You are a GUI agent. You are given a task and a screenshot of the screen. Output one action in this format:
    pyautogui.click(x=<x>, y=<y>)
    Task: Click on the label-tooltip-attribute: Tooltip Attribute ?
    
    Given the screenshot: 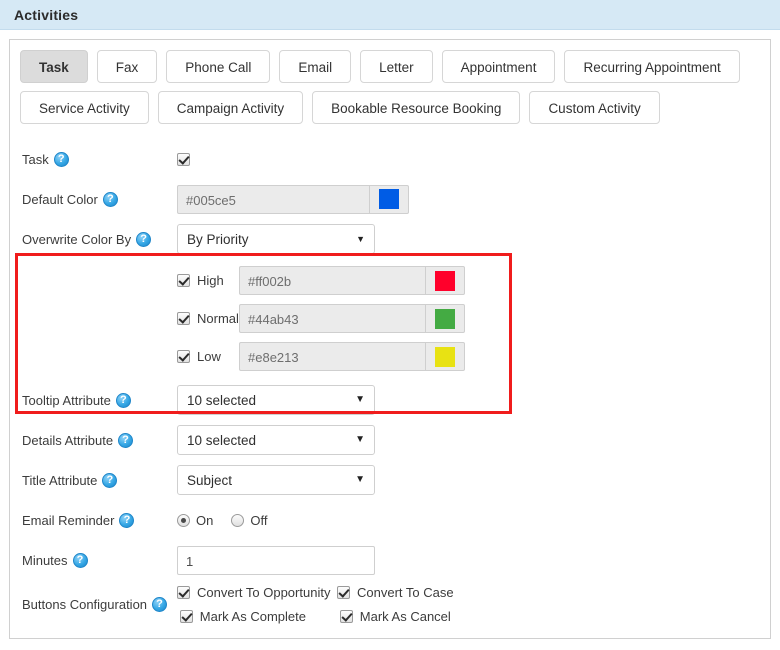 What is the action you would take?
    pyautogui.click(x=99, y=400)
    